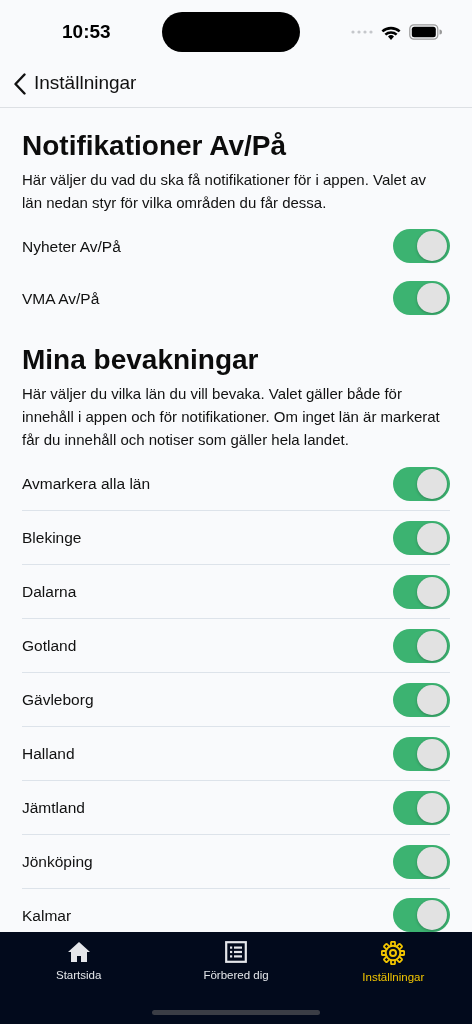 The height and width of the screenshot is (1024, 472). Describe the element at coordinates (20, 83) in the screenshot. I see `back-icon` at that location.